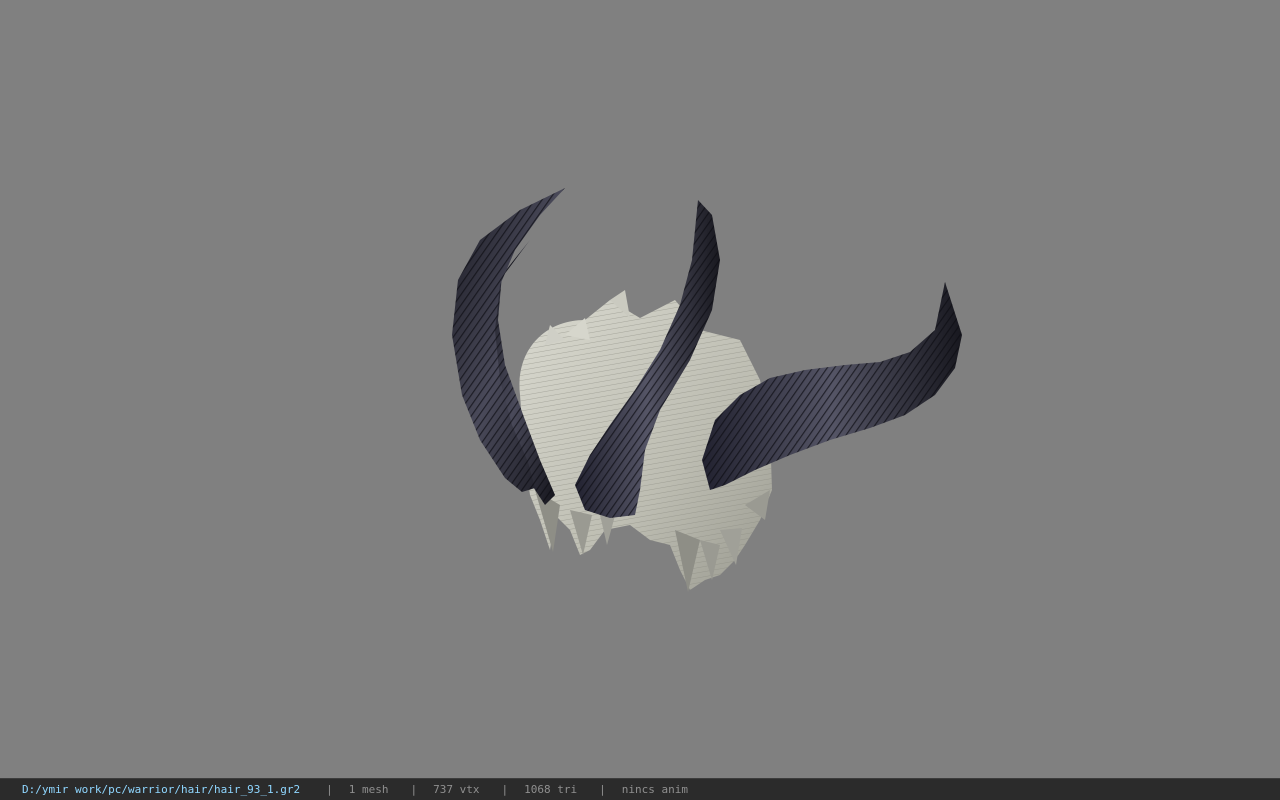 The image size is (1280, 800). What do you see at coordinates (654, 789) in the screenshot?
I see `anim-status-label: nincs anim` at bounding box center [654, 789].